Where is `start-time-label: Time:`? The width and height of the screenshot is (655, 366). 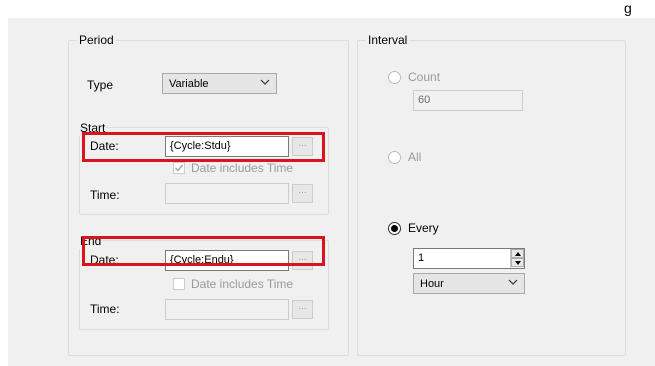 start-time-label: Time: is located at coordinates (105, 195).